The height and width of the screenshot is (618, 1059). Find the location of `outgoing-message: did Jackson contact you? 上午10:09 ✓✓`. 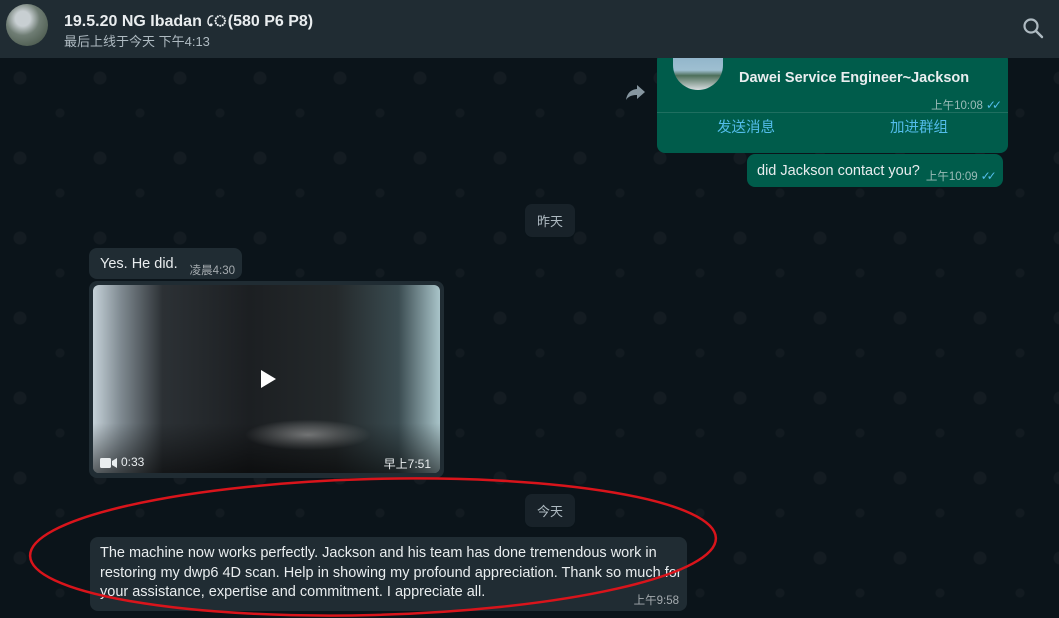

outgoing-message: did Jackson contact you? 上午10:09 ✓✓ is located at coordinates (875, 170).